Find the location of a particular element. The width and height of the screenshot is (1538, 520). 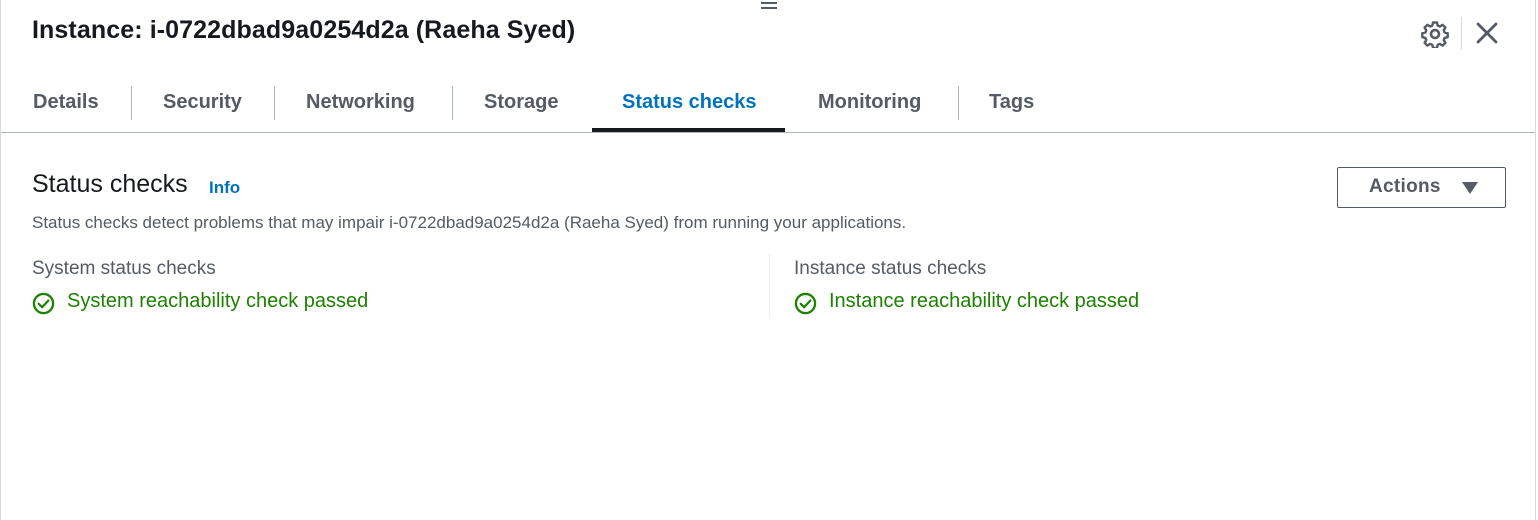

tab-storage: Storage is located at coordinates (521, 105).